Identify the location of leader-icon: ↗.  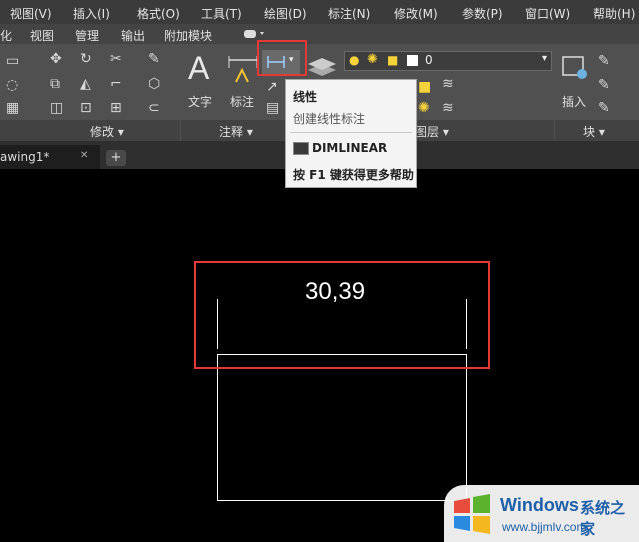
(272, 87).